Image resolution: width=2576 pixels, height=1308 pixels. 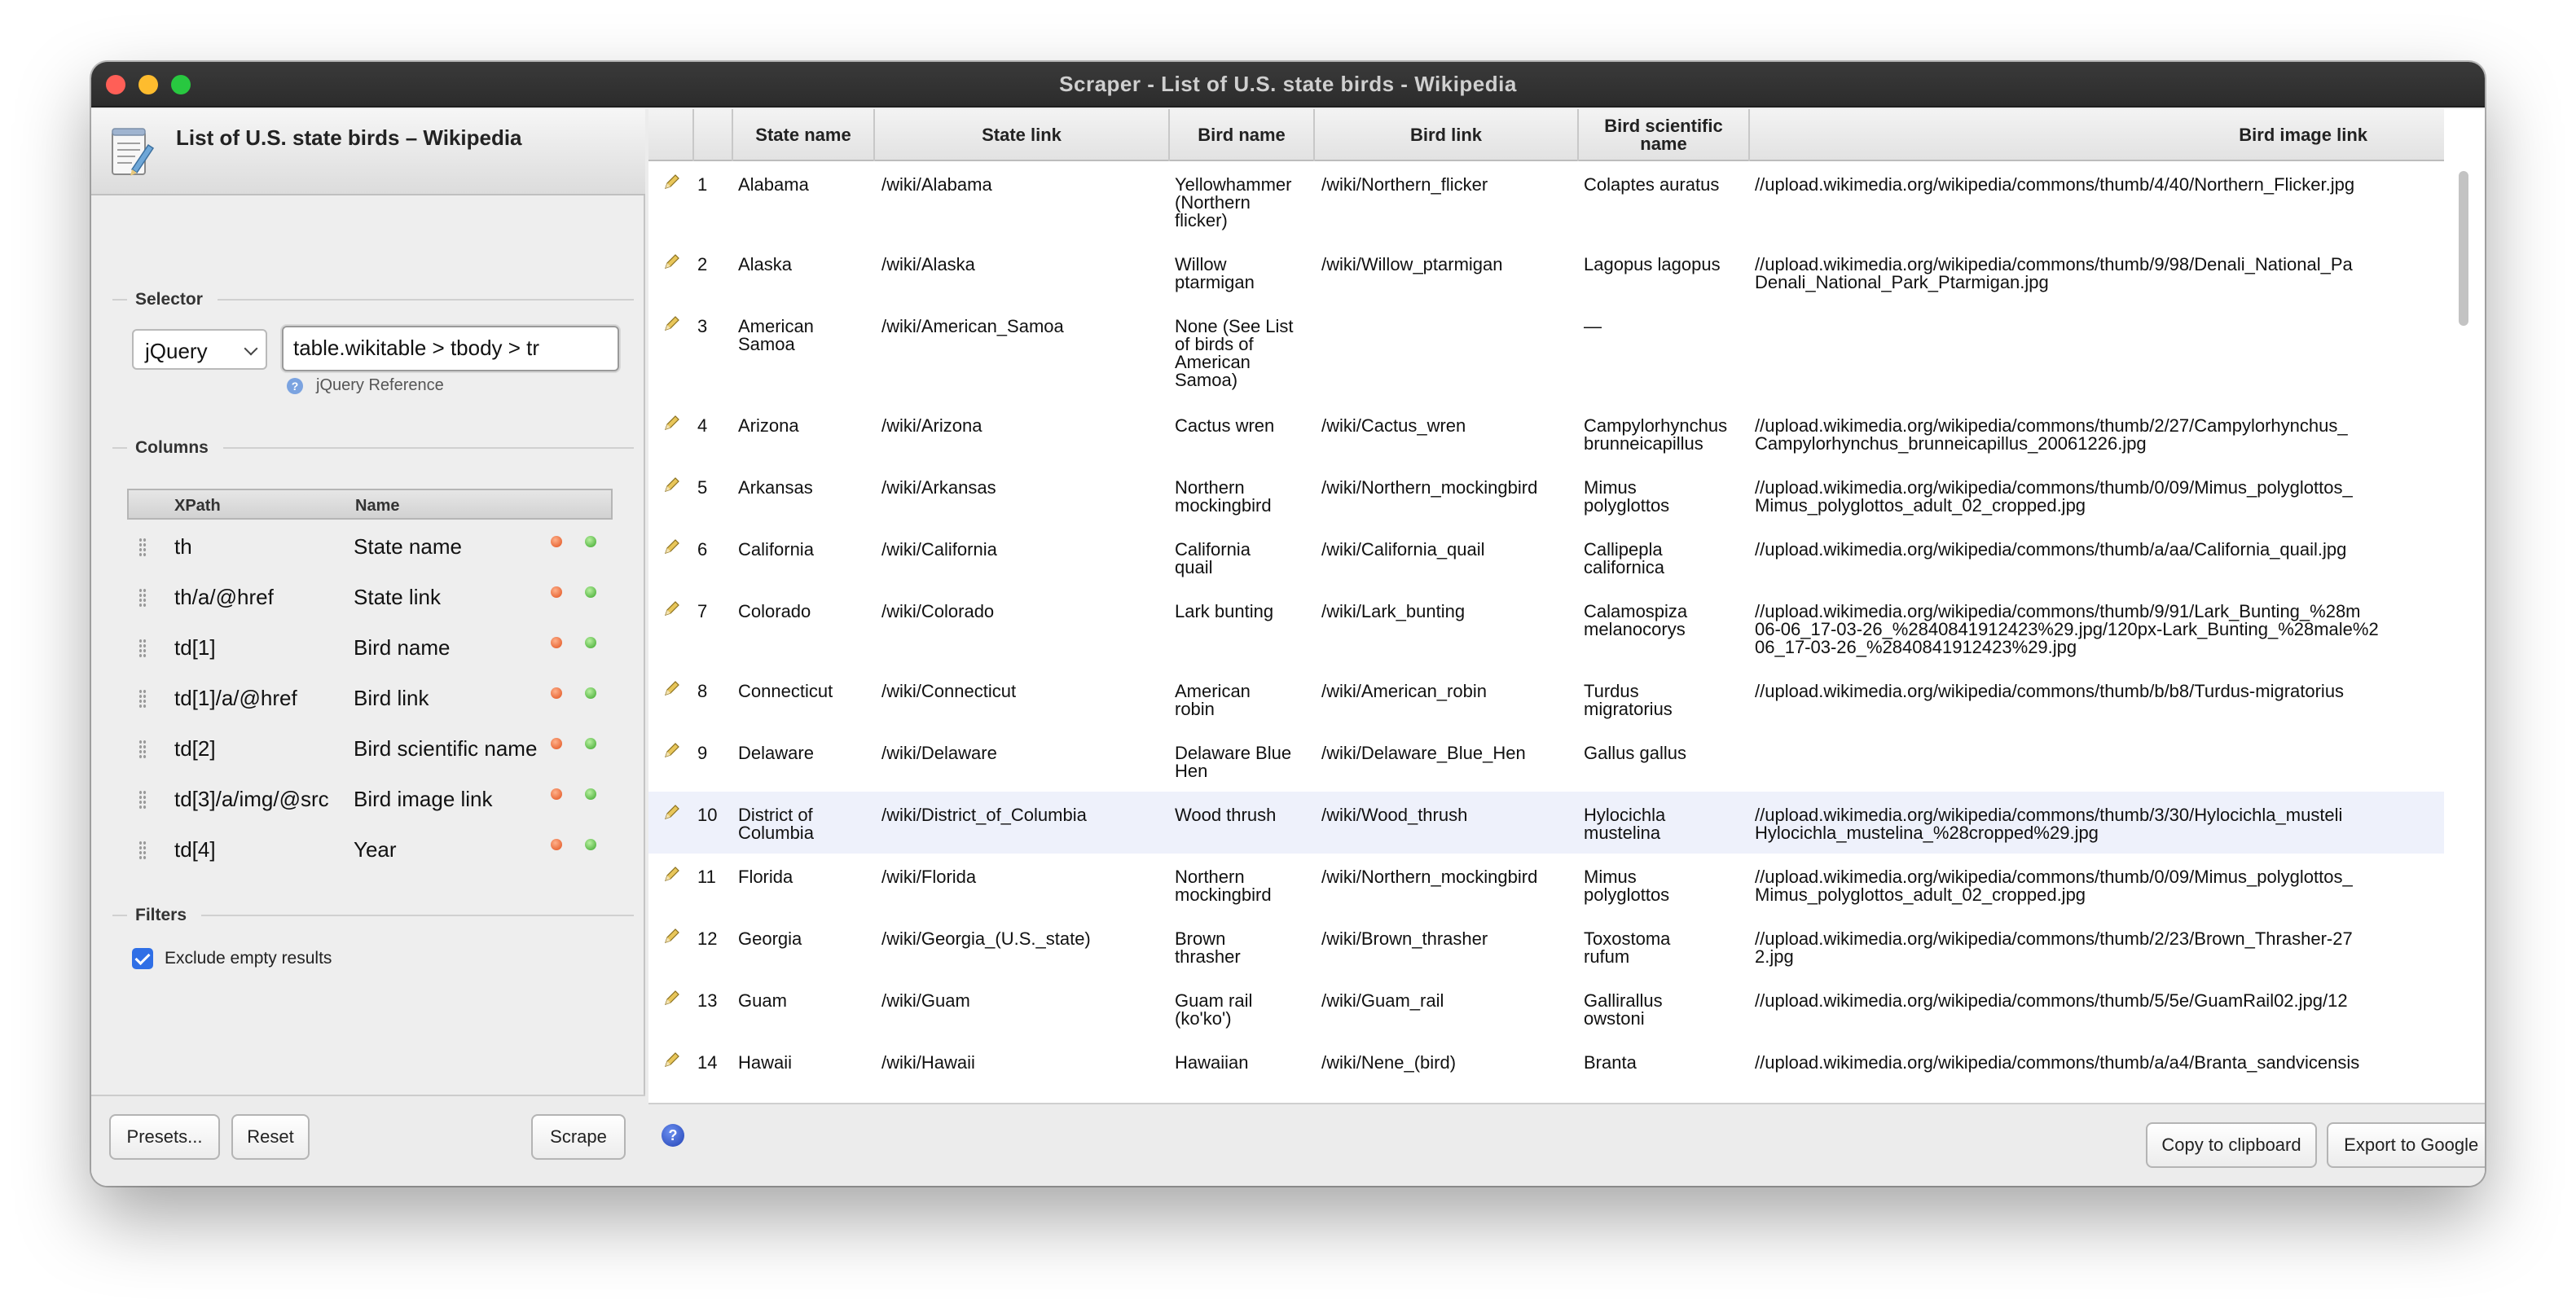 I want to click on column-name: Bird name, so click(x=448, y=648).